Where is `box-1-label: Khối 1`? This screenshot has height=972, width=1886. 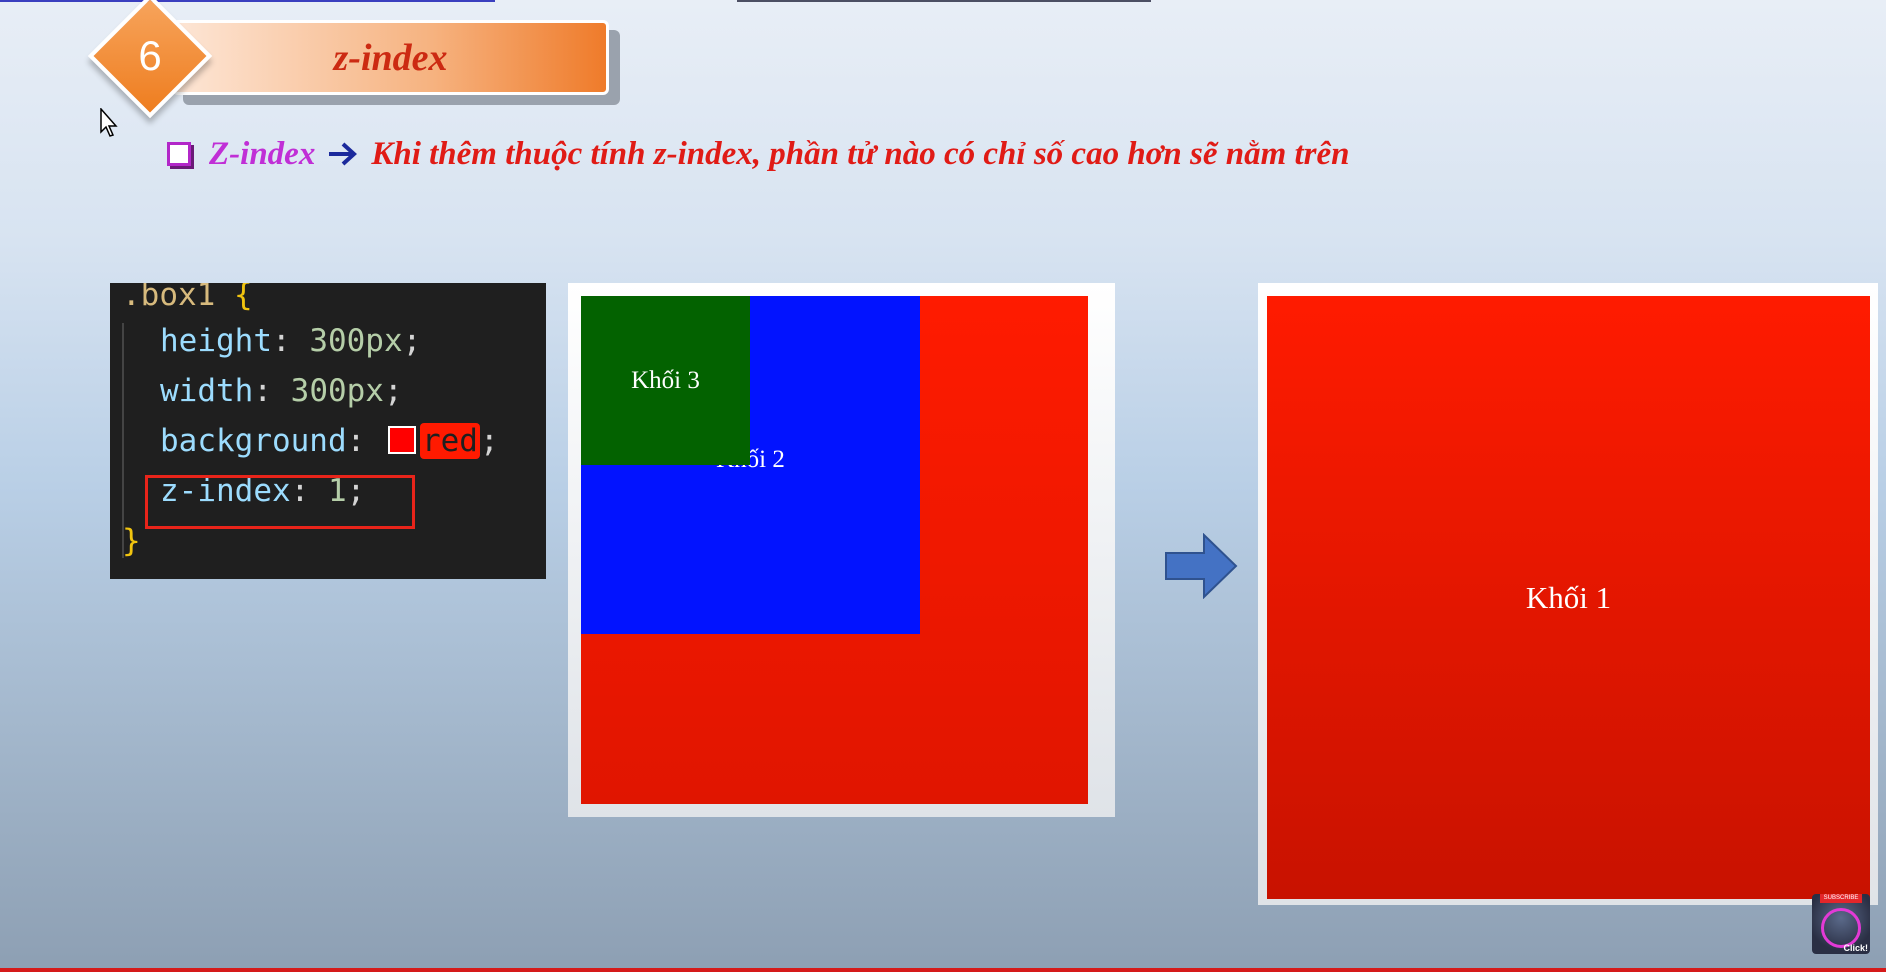 box-1-label: Khối 1 is located at coordinates (1568, 597).